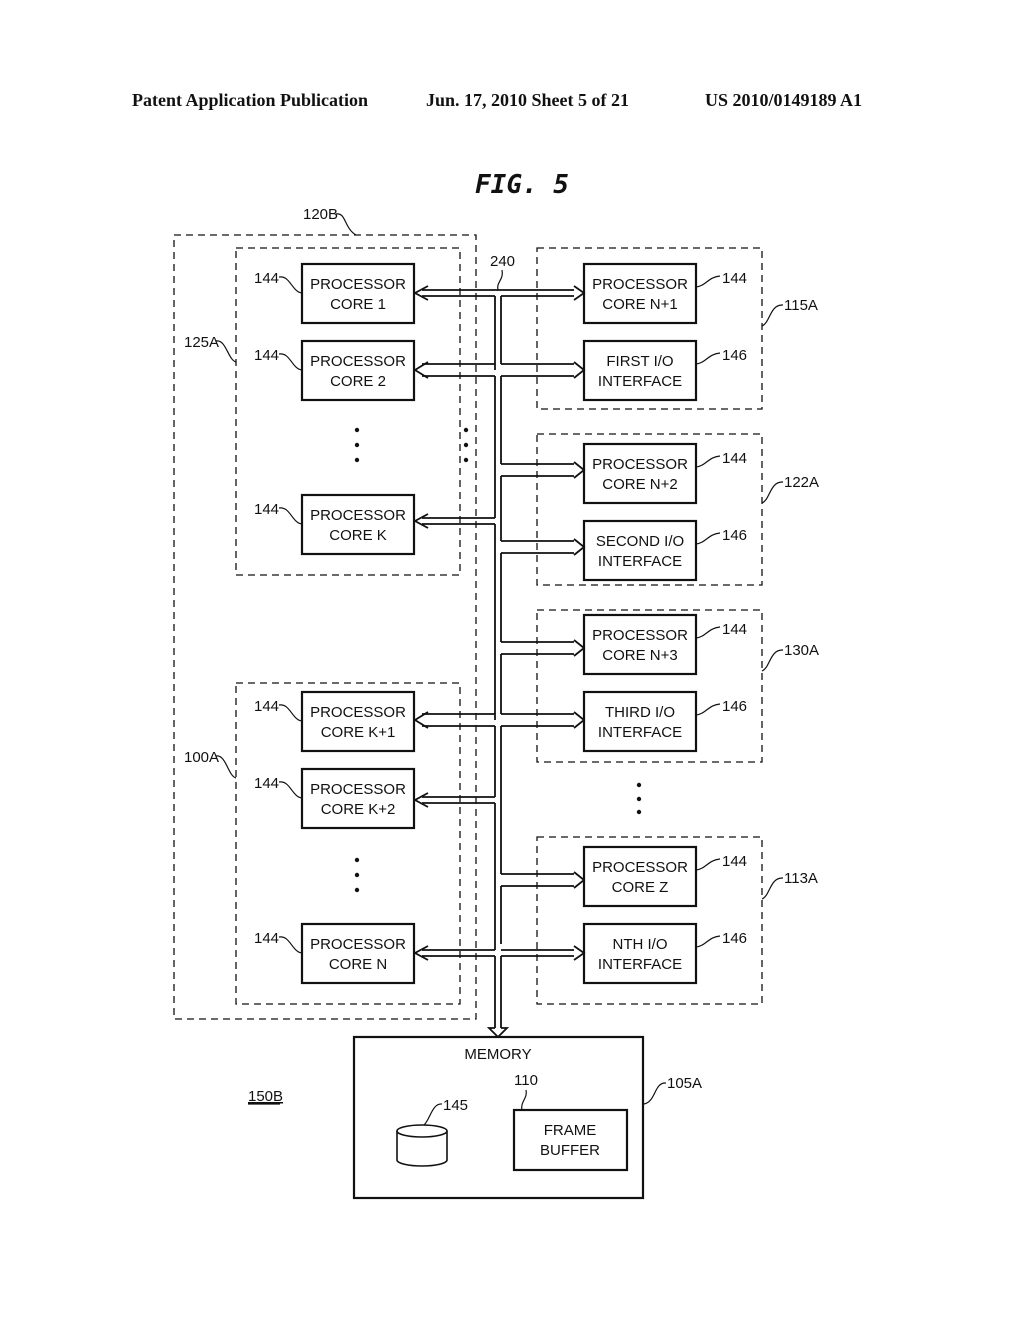  What do you see at coordinates (335, 953) in the screenshot?
I see `processor-core-box: PROCESSOR CORE N 144` at bounding box center [335, 953].